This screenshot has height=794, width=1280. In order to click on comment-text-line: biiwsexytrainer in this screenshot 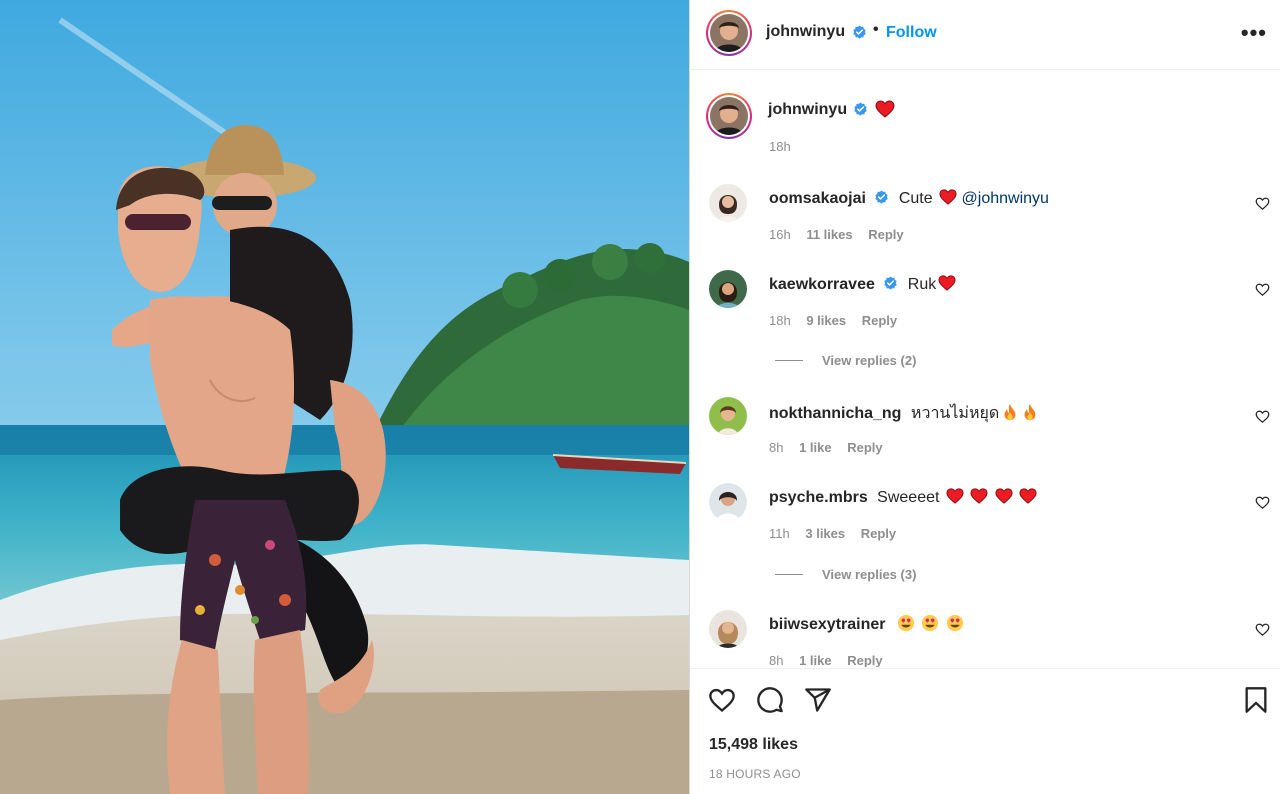, I will do `click(866, 624)`.